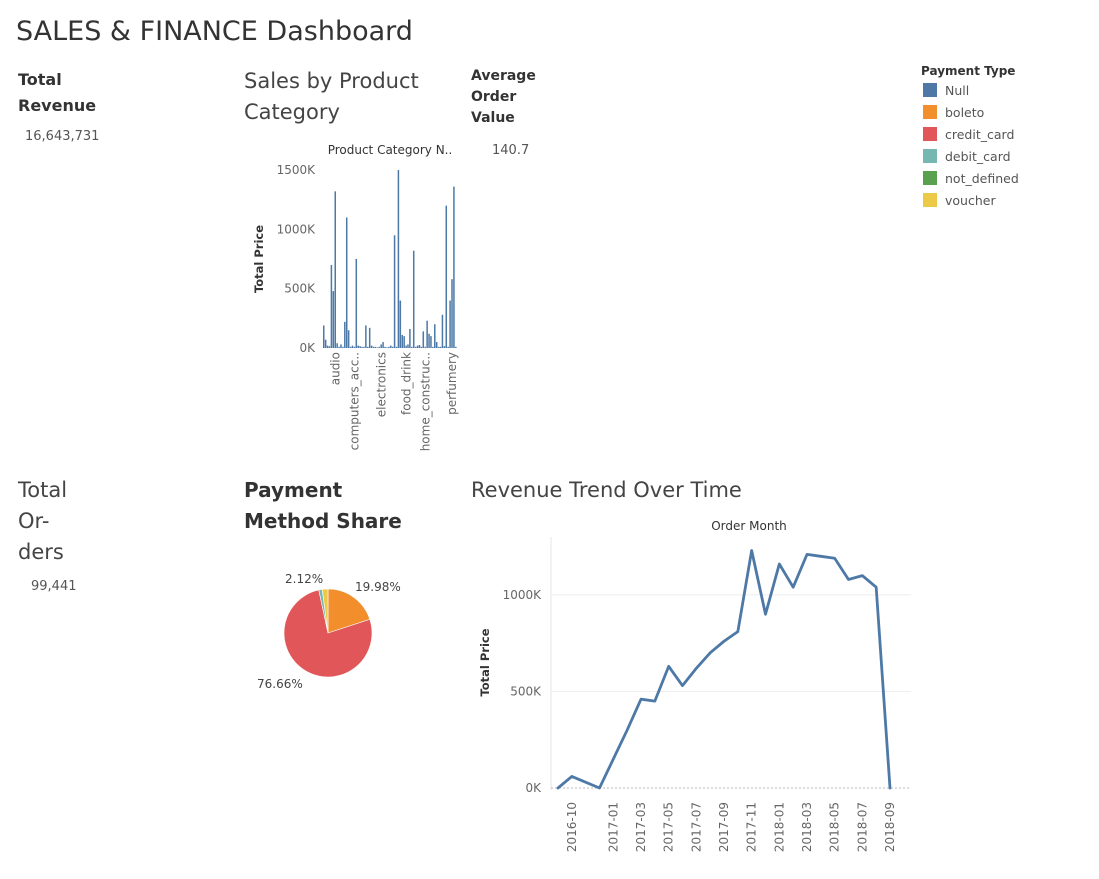  I want to click on kpi-total-revenue-label-line2: Revenue, so click(57, 105).